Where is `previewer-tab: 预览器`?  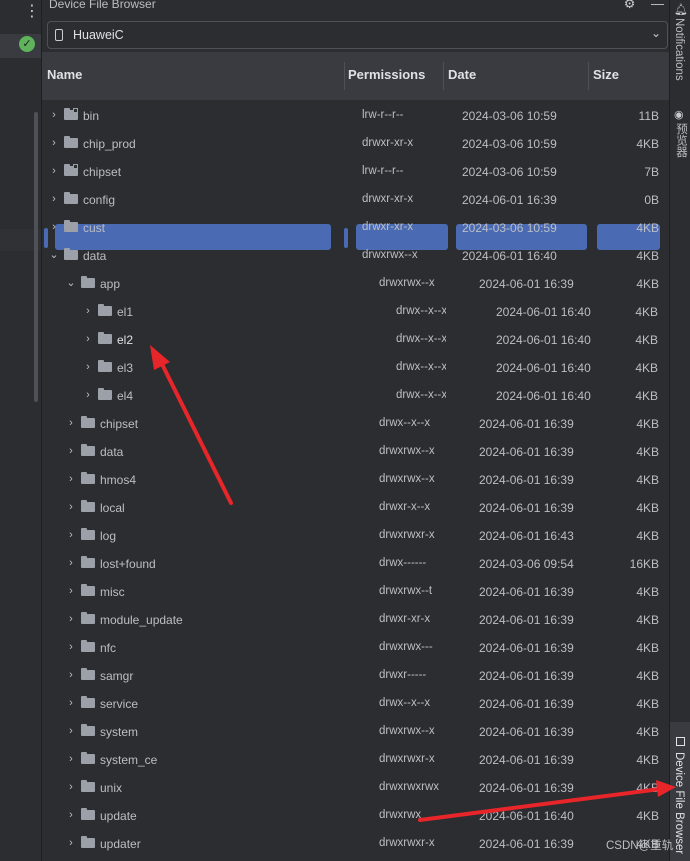 previewer-tab: 预览器 is located at coordinates (681, 140).